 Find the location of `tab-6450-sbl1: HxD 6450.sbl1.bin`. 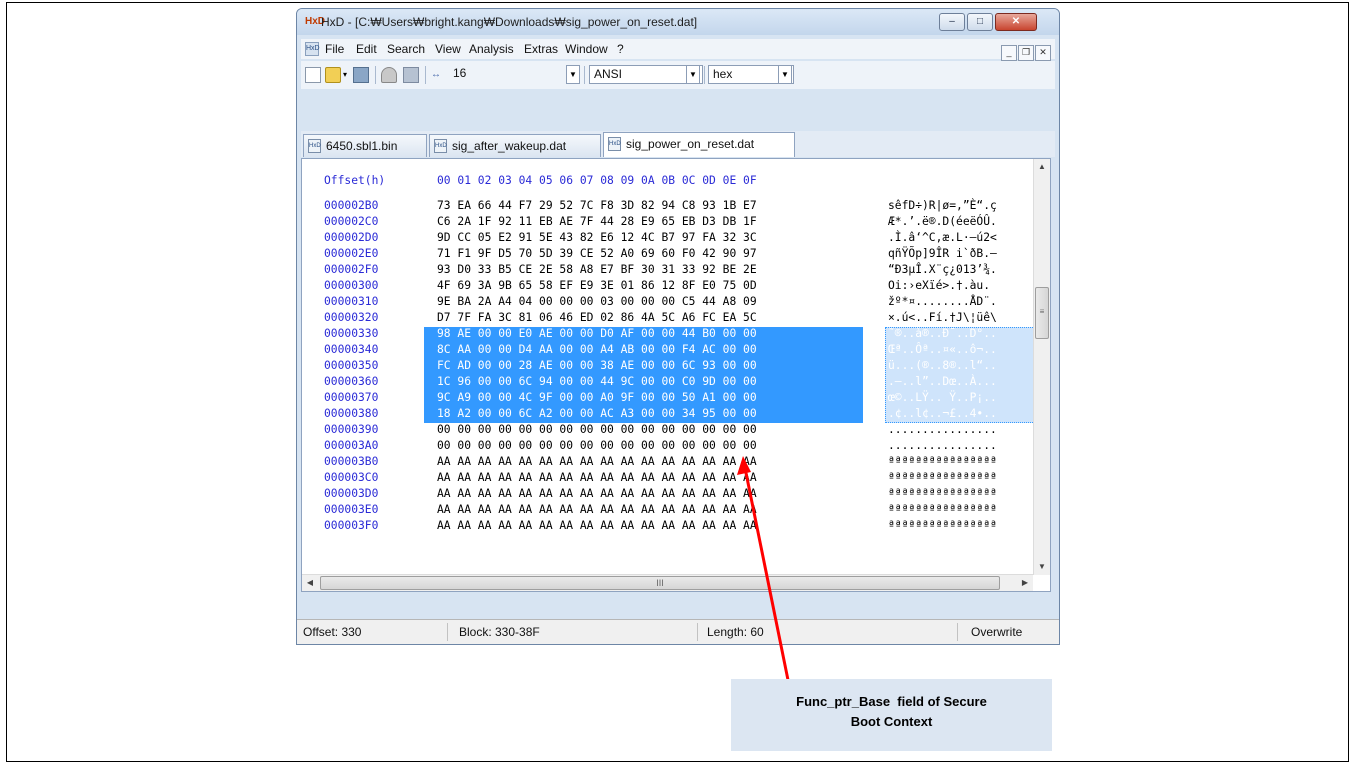

tab-6450-sbl1: HxD 6450.sbl1.bin is located at coordinates (365, 145).